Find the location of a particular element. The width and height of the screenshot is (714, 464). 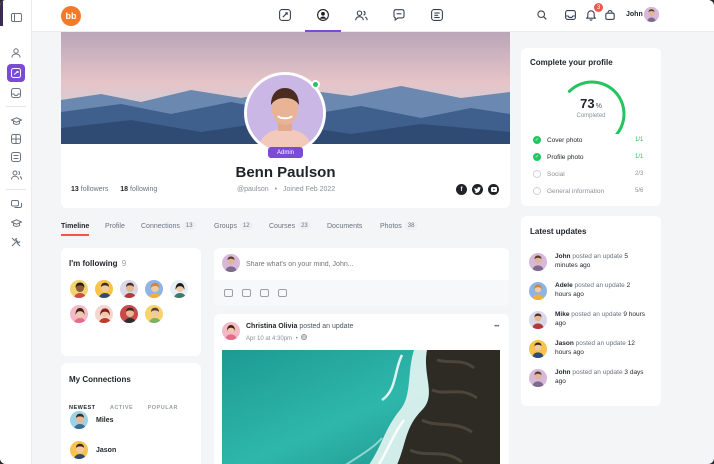

video-icon is located at coordinates (246, 293).